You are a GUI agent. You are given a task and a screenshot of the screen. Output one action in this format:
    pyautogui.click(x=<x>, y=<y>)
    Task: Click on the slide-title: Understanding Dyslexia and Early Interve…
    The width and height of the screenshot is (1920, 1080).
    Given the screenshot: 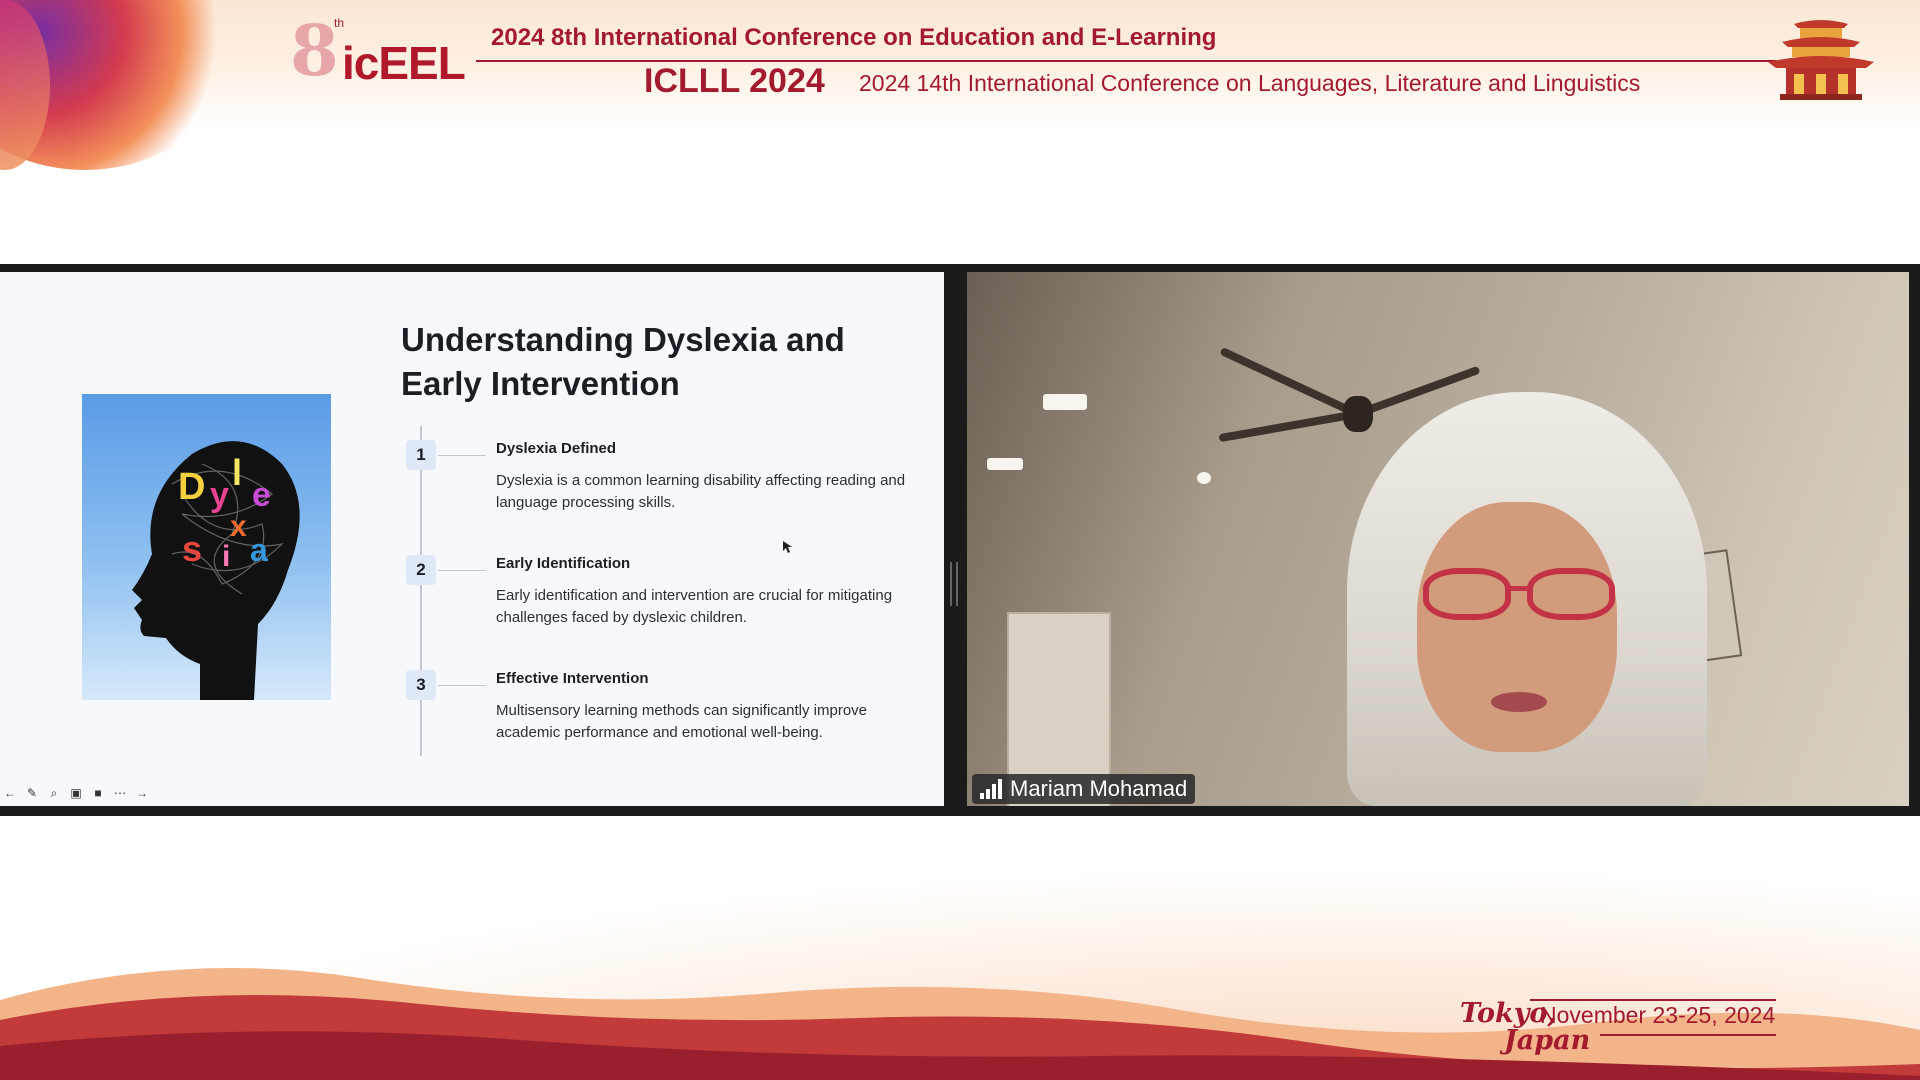 What is the action you would take?
    pyautogui.click(x=623, y=361)
    